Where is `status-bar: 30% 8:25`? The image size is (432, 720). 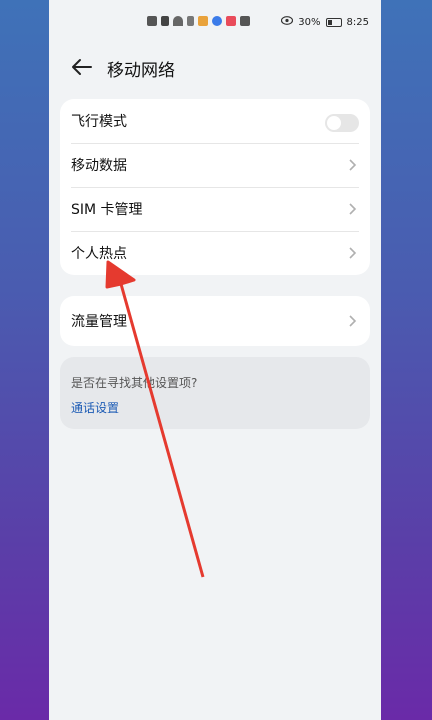
status-bar: 30% 8:25 is located at coordinates (215, 22).